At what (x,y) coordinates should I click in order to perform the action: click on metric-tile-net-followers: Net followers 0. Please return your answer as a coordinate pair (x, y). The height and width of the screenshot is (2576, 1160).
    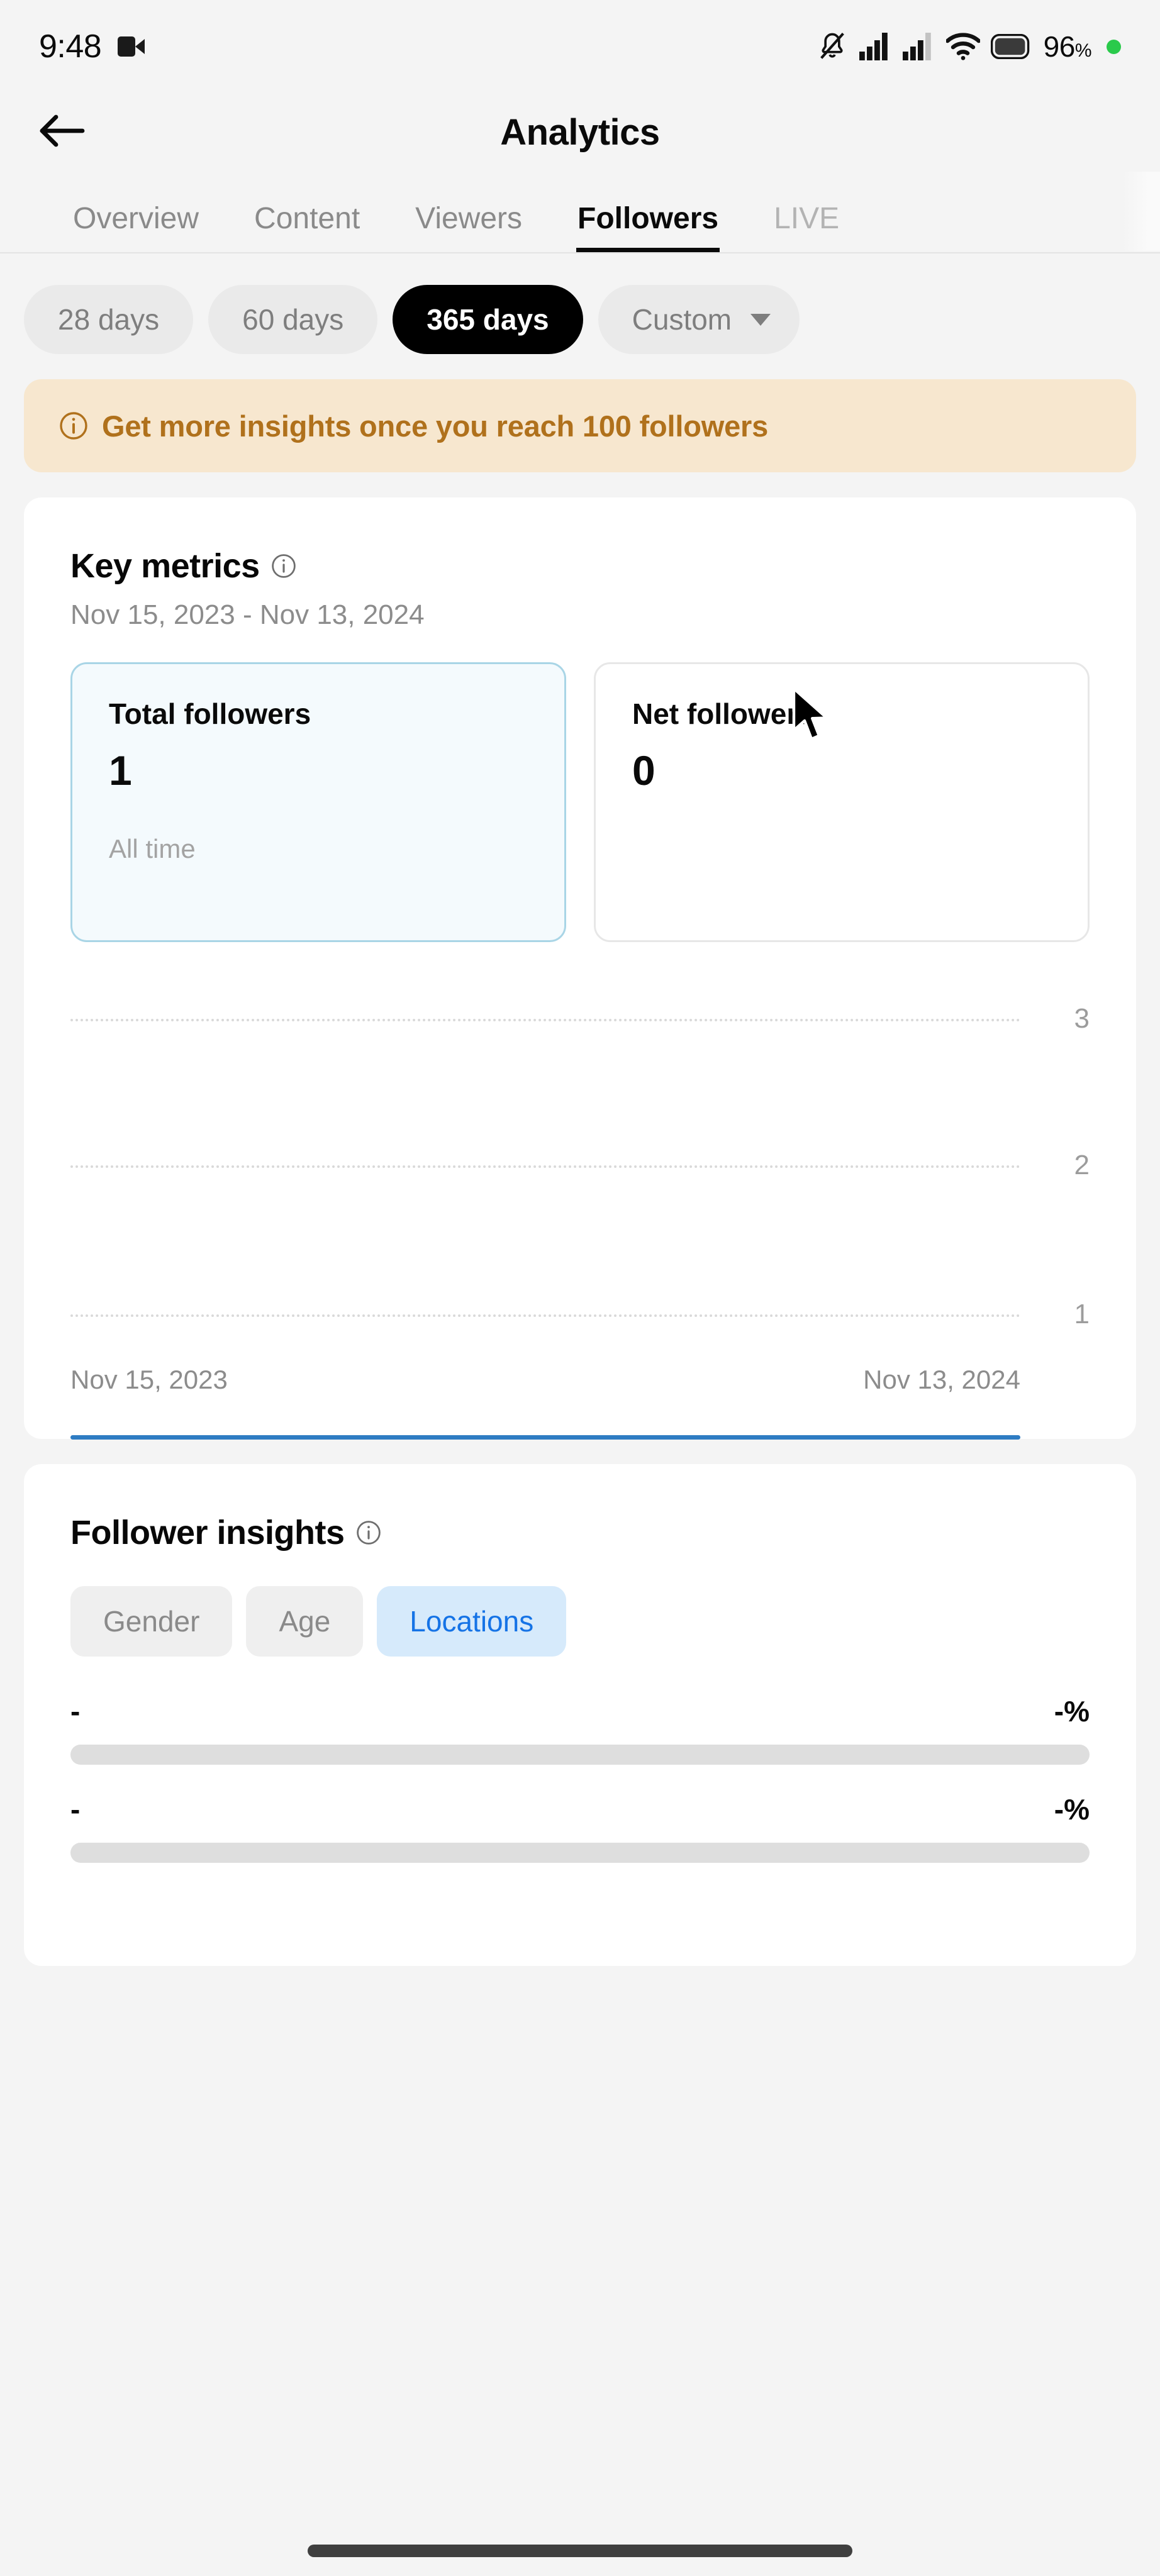
    Looking at the image, I should click on (842, 802).